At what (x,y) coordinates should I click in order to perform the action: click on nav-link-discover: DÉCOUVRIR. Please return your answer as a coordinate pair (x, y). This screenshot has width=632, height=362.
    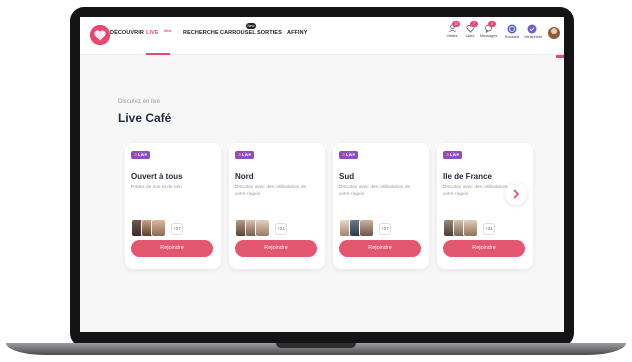
    Looking at the image, I should click on (127, 33).